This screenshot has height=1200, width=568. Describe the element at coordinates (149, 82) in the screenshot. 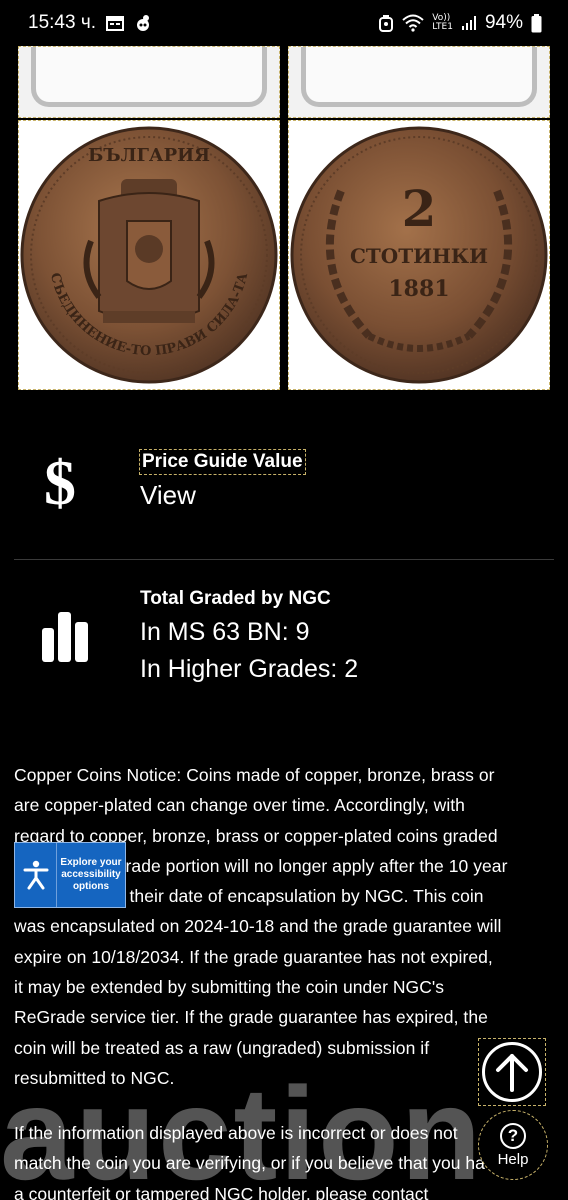

I see `slab-top-obverse` at that location.